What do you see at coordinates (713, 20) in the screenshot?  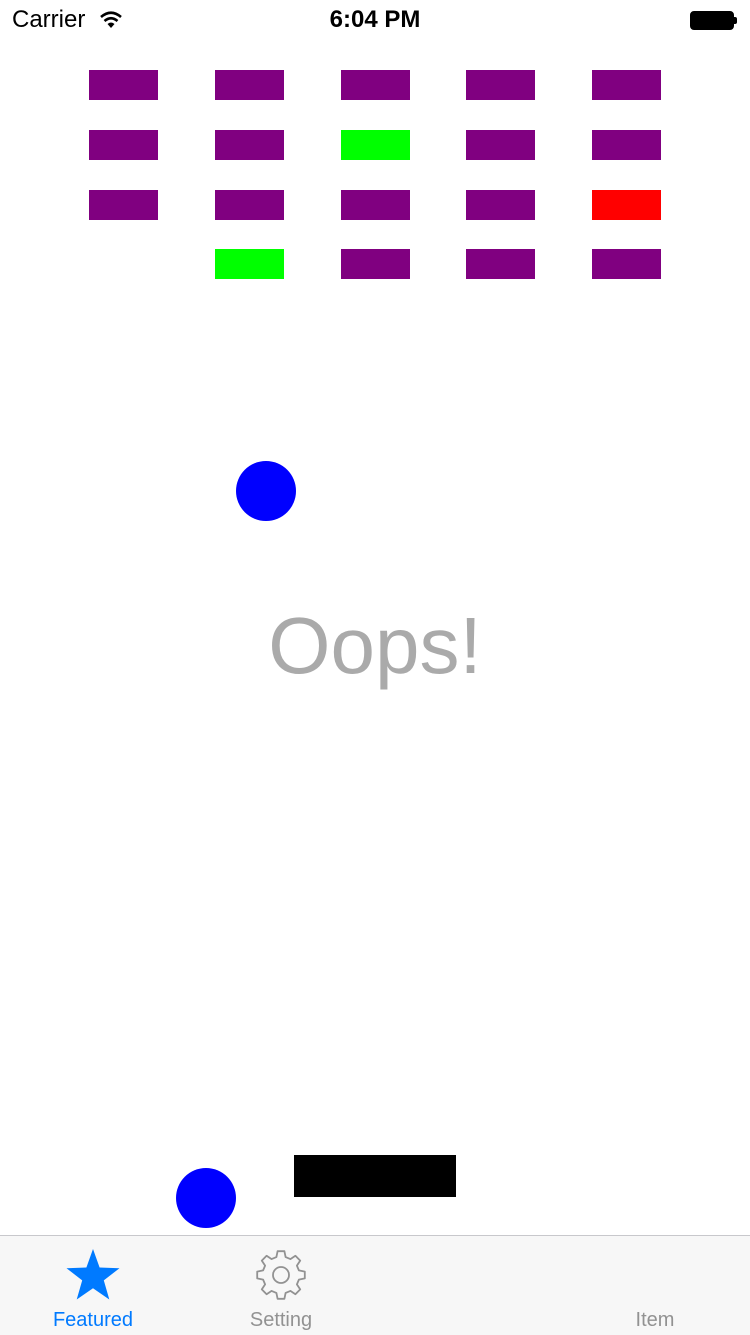 I see `battery-icon` at bounding box center [713, 20].